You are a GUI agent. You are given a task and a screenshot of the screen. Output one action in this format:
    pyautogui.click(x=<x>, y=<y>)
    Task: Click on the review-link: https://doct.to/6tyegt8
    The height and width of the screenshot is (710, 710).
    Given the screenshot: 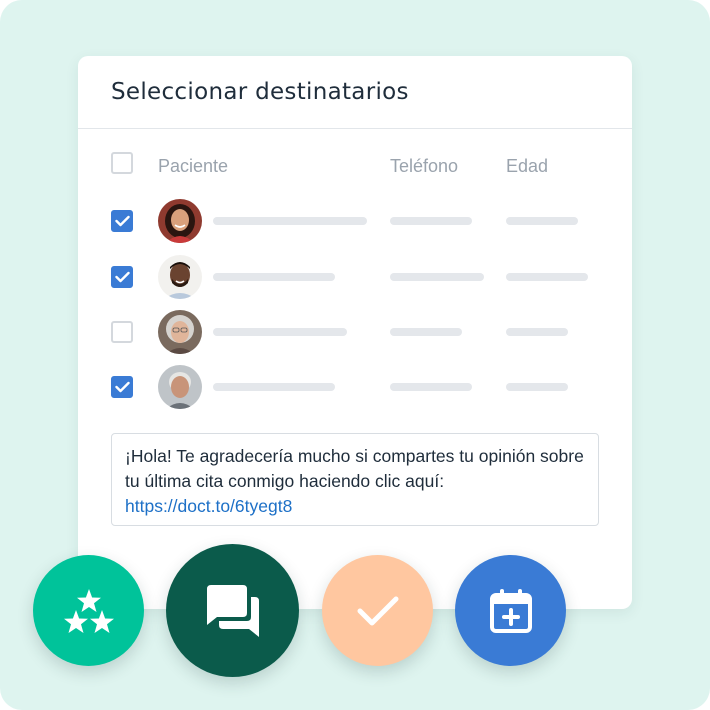 What is the action you would take?
    pyautogui.click(x=208, y=506)
    